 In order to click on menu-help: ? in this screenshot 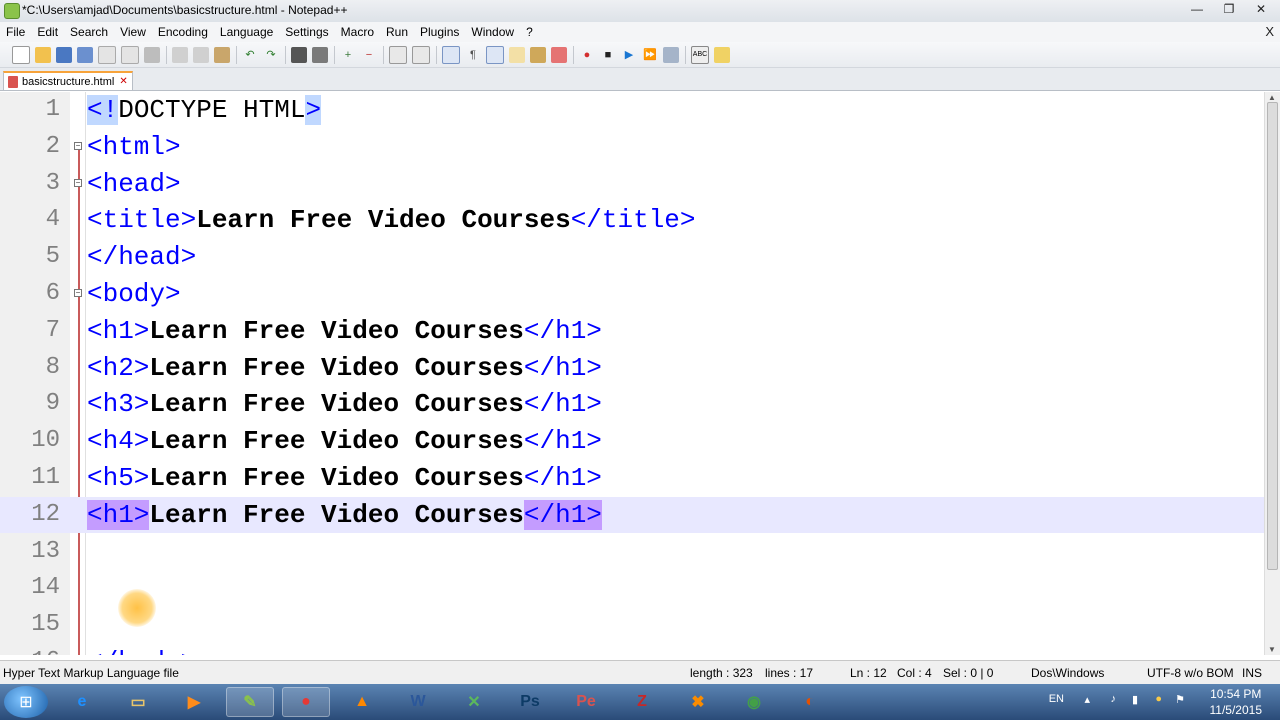, I will do `click(529, 32)`.